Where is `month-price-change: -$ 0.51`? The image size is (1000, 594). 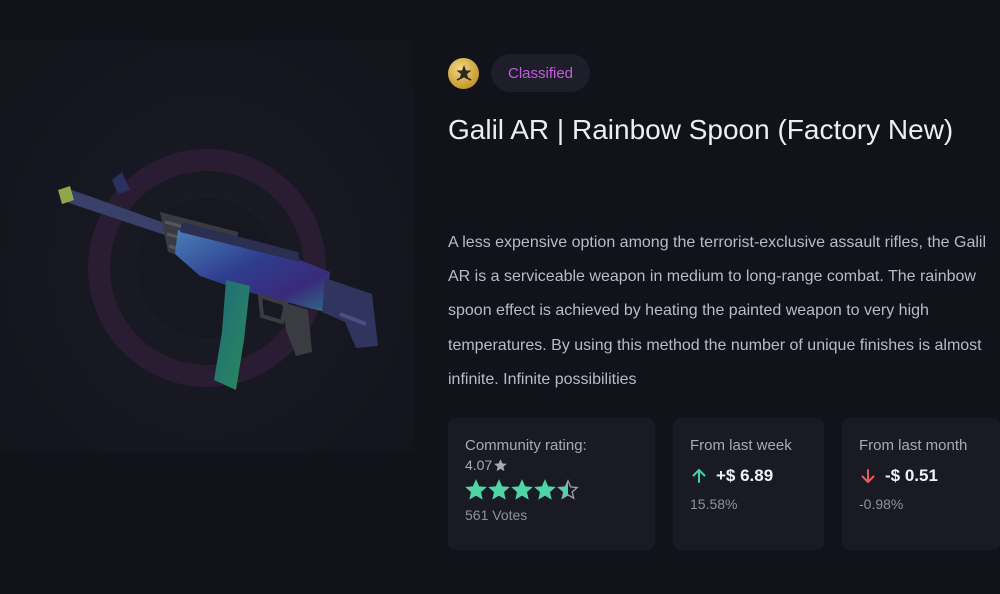 month-price-change: -$ 0.51 is located at coordinates (911, 475).